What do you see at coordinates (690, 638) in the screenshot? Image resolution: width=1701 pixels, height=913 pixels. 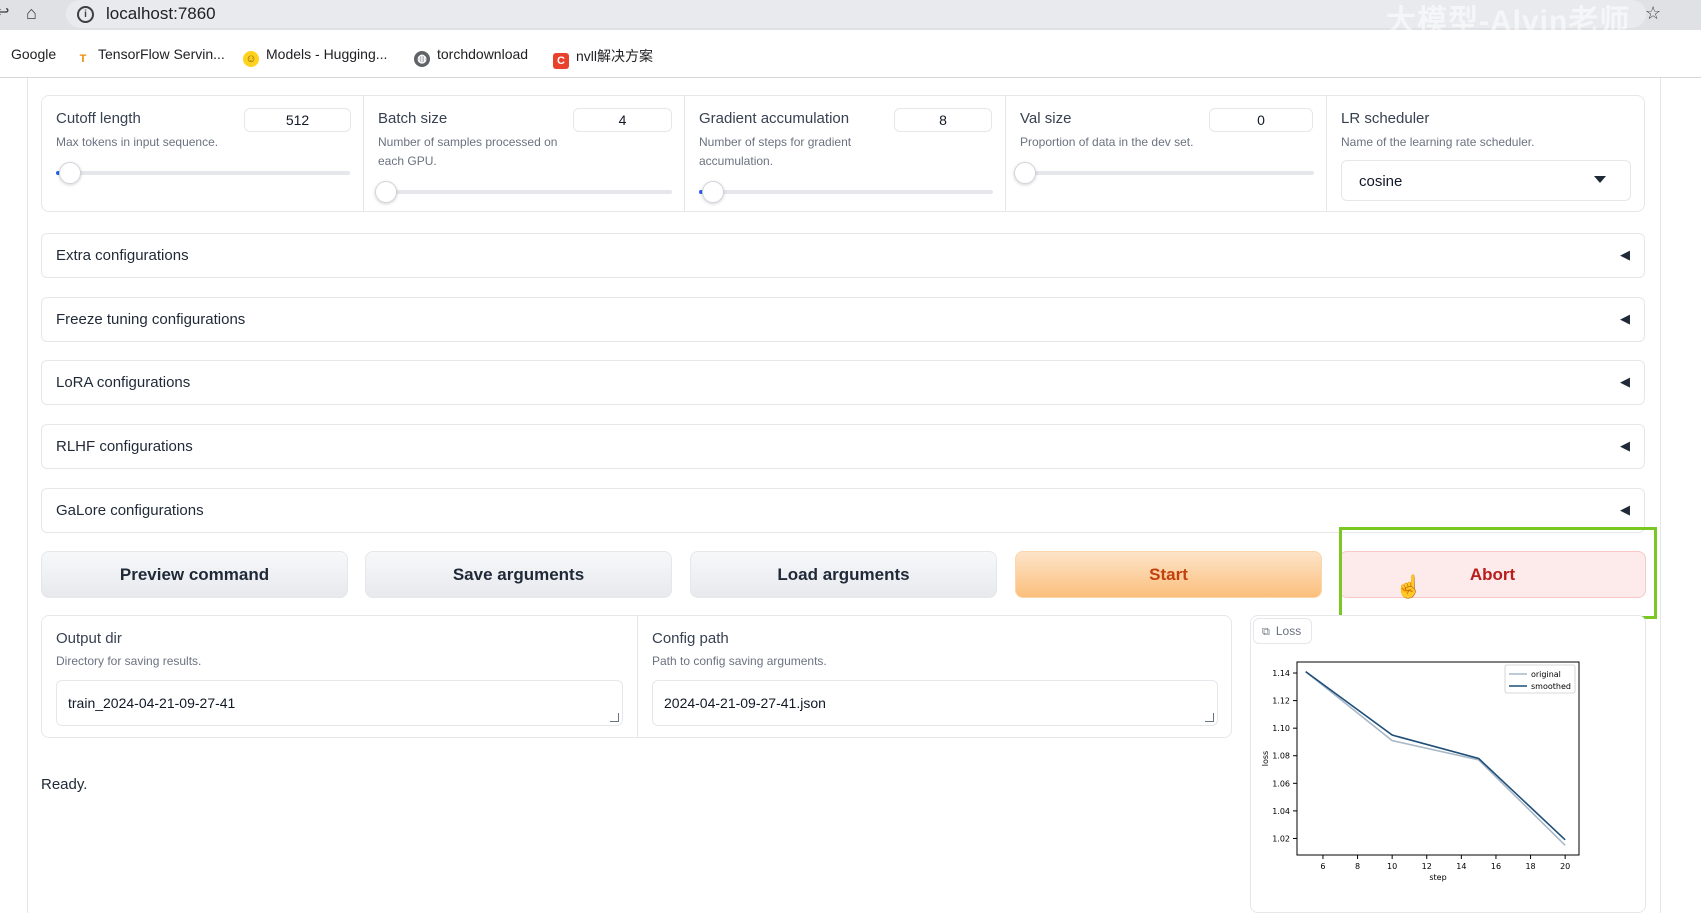 I see `config-path-label: Config path` at bounding box center [690, 638].